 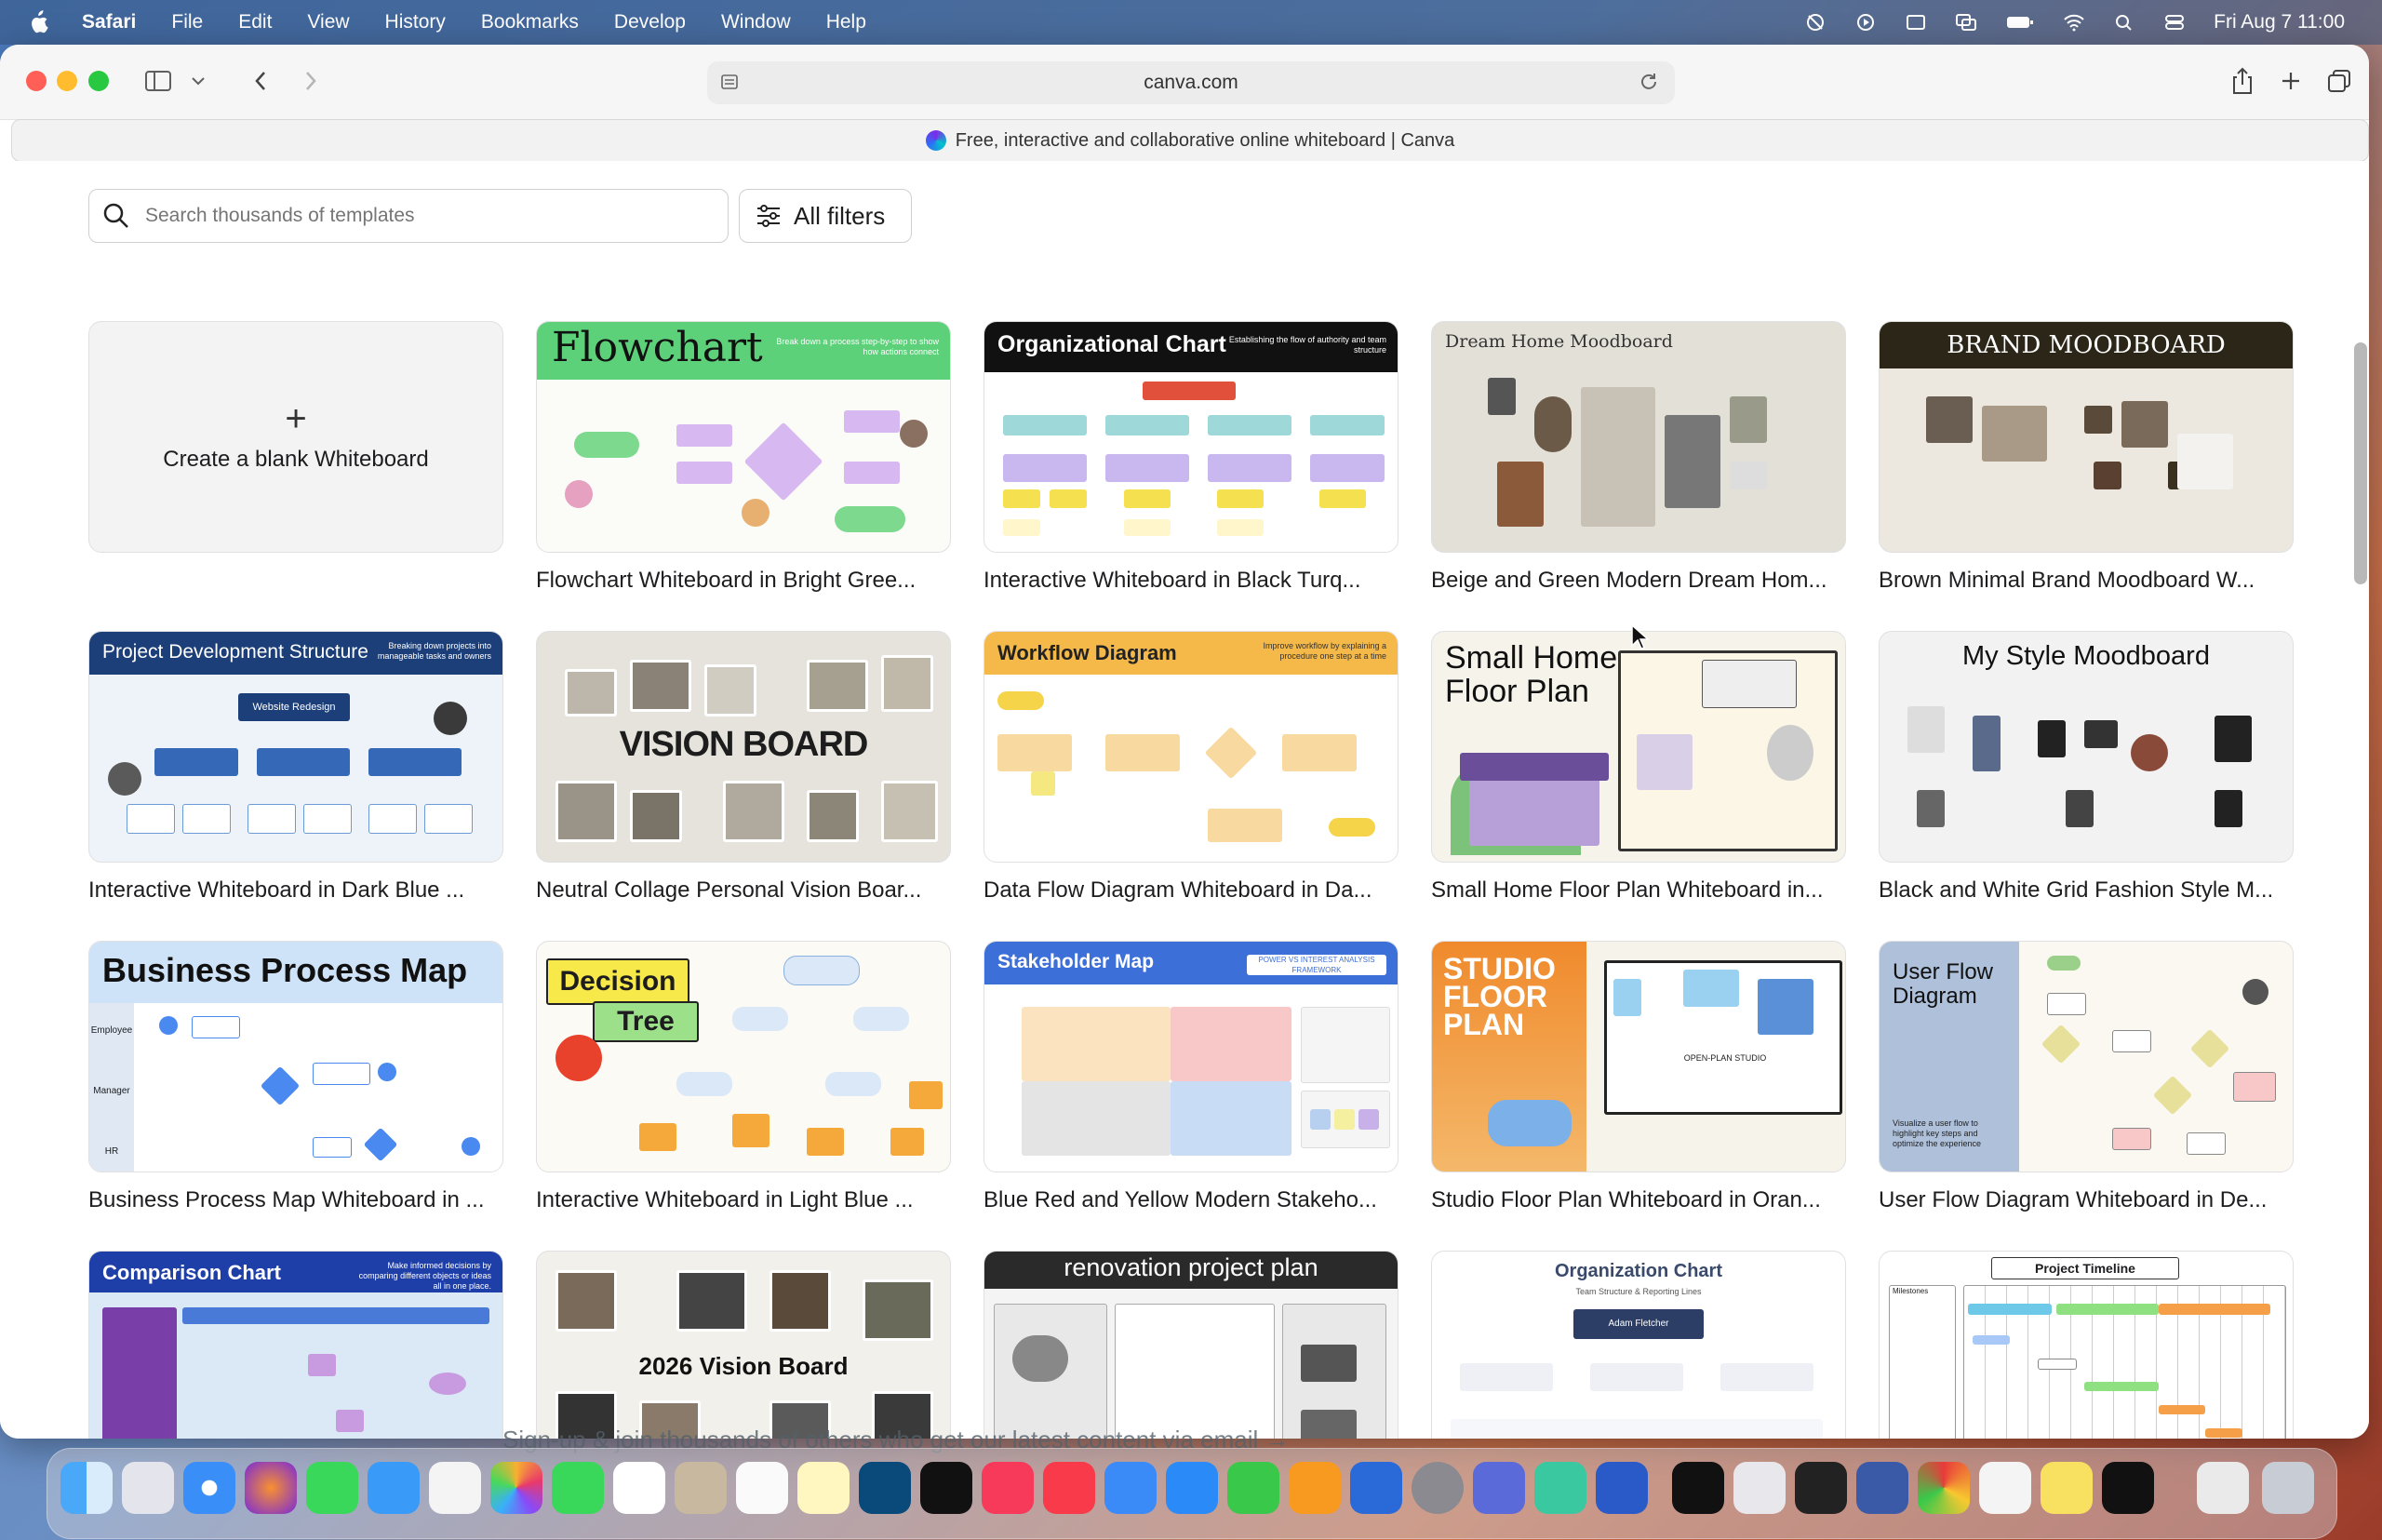 What do you see at coordinates (701, 1488) in the screenshot?
I see `contacts-icon` at bounding box center [701, 1488].